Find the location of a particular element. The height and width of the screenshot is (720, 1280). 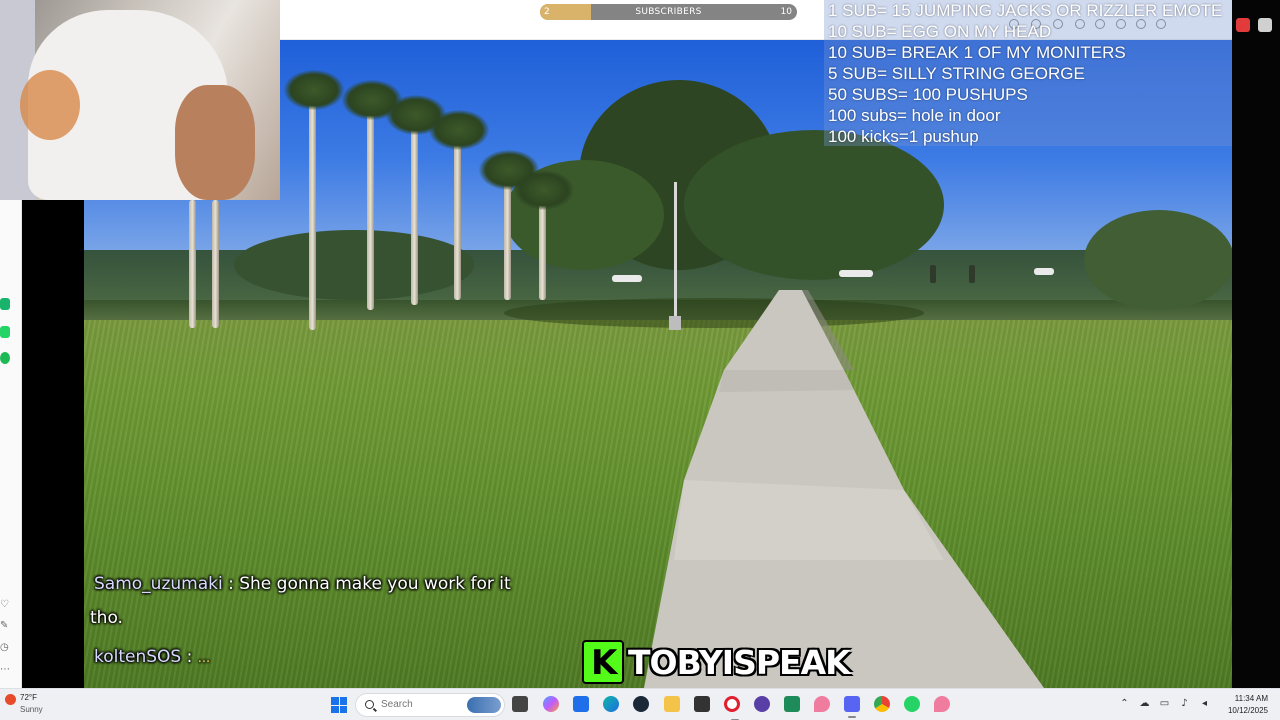

display-icon: ▭ is located at coordinates (1164, 703).